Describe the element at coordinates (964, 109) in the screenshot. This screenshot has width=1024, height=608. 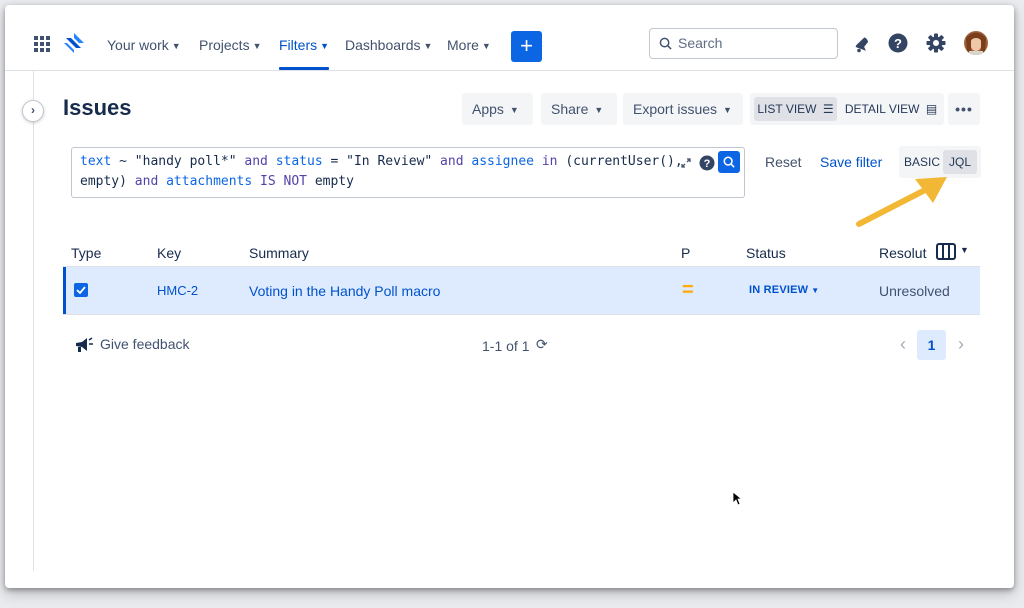
I see `more-actions-button: •••` at that location.